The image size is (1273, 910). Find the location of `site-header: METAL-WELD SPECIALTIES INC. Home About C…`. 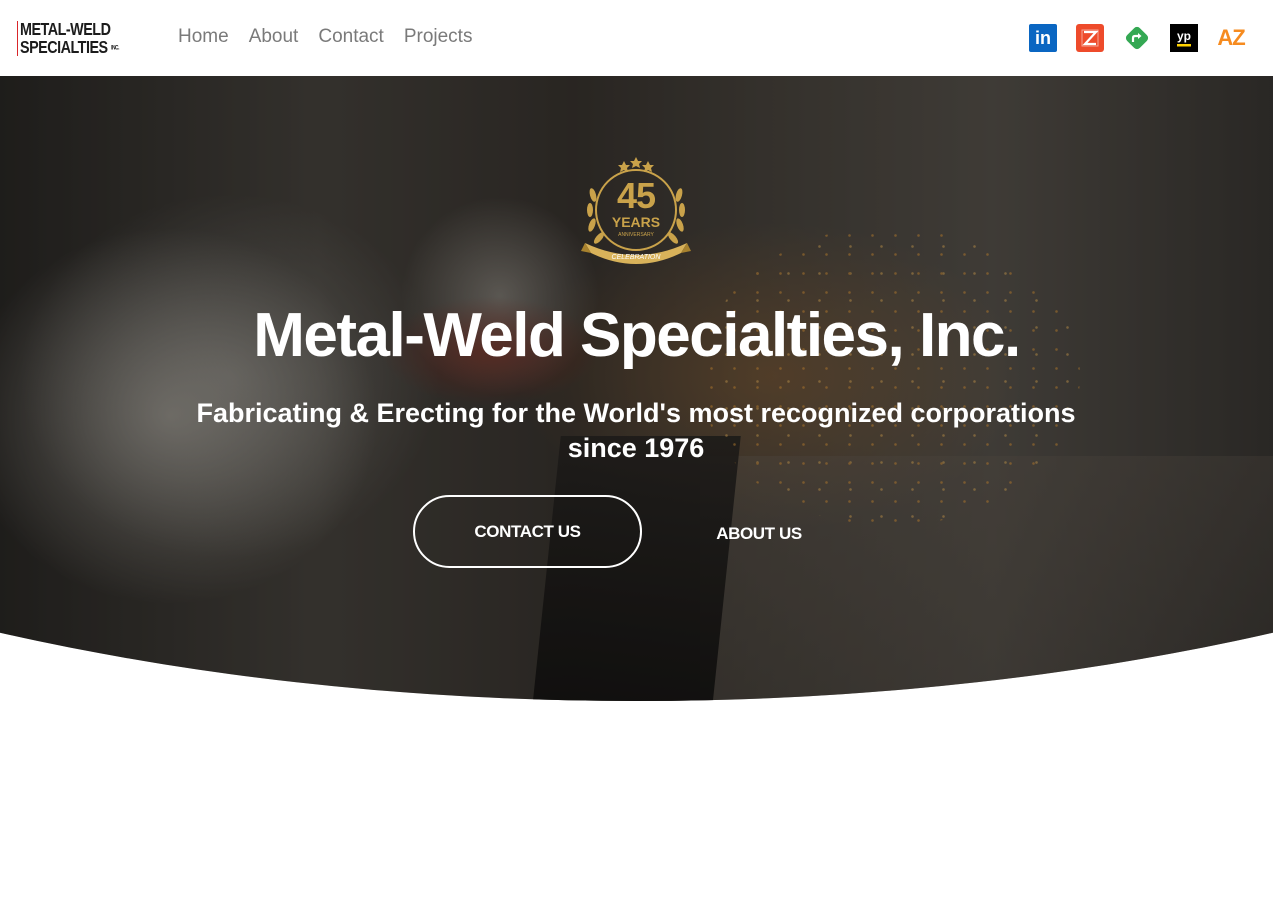

site-header: METAL-WELD SPECIALTIES INC. Home About C… is located at coordinates (636, 38).